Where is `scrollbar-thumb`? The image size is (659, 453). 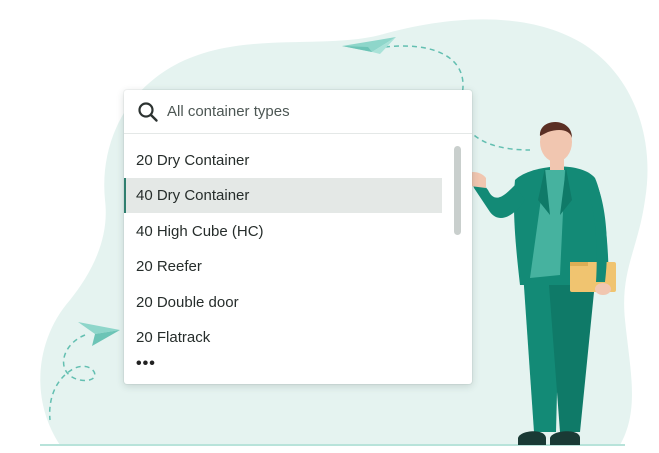 scrollbar-thumb is located at coordinates (457, 190).